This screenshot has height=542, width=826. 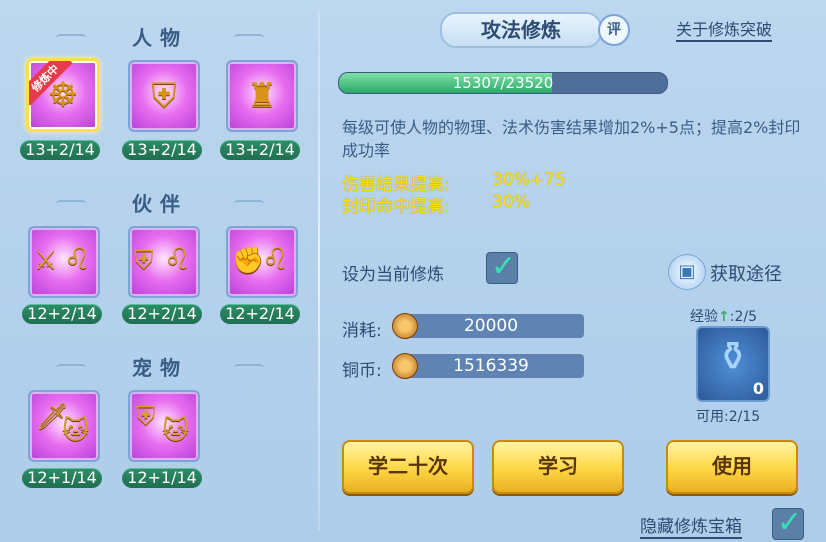 I want to click on character-slot-2: ⛨, so click(x=164, y=96).